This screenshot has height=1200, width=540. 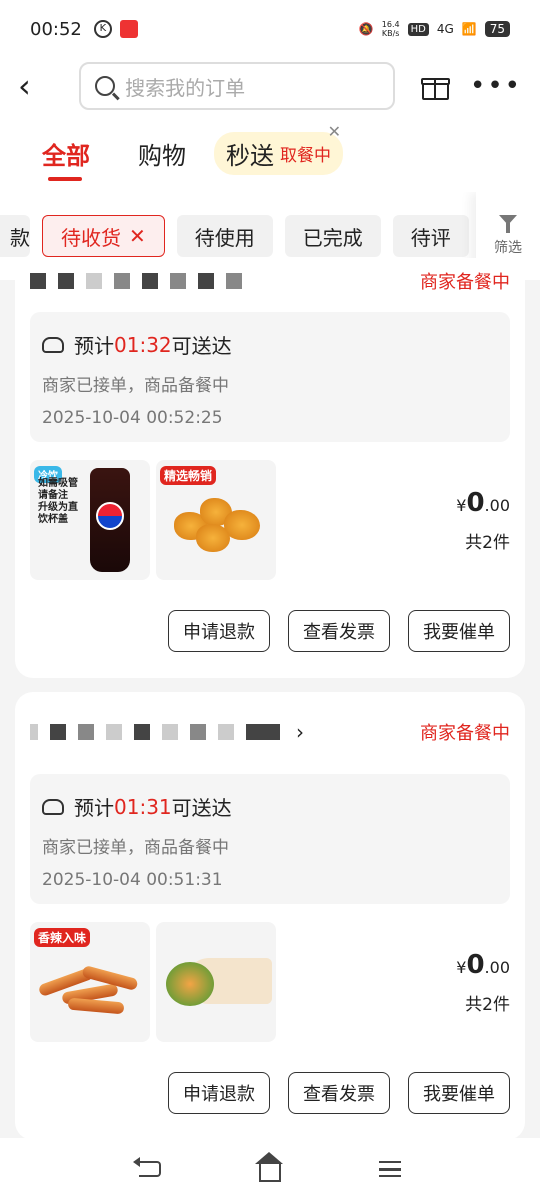 What do you see at coordinates (497, 29) in the screenshot?
I see `battery-icon: 75` at bounding box center [497, 29].